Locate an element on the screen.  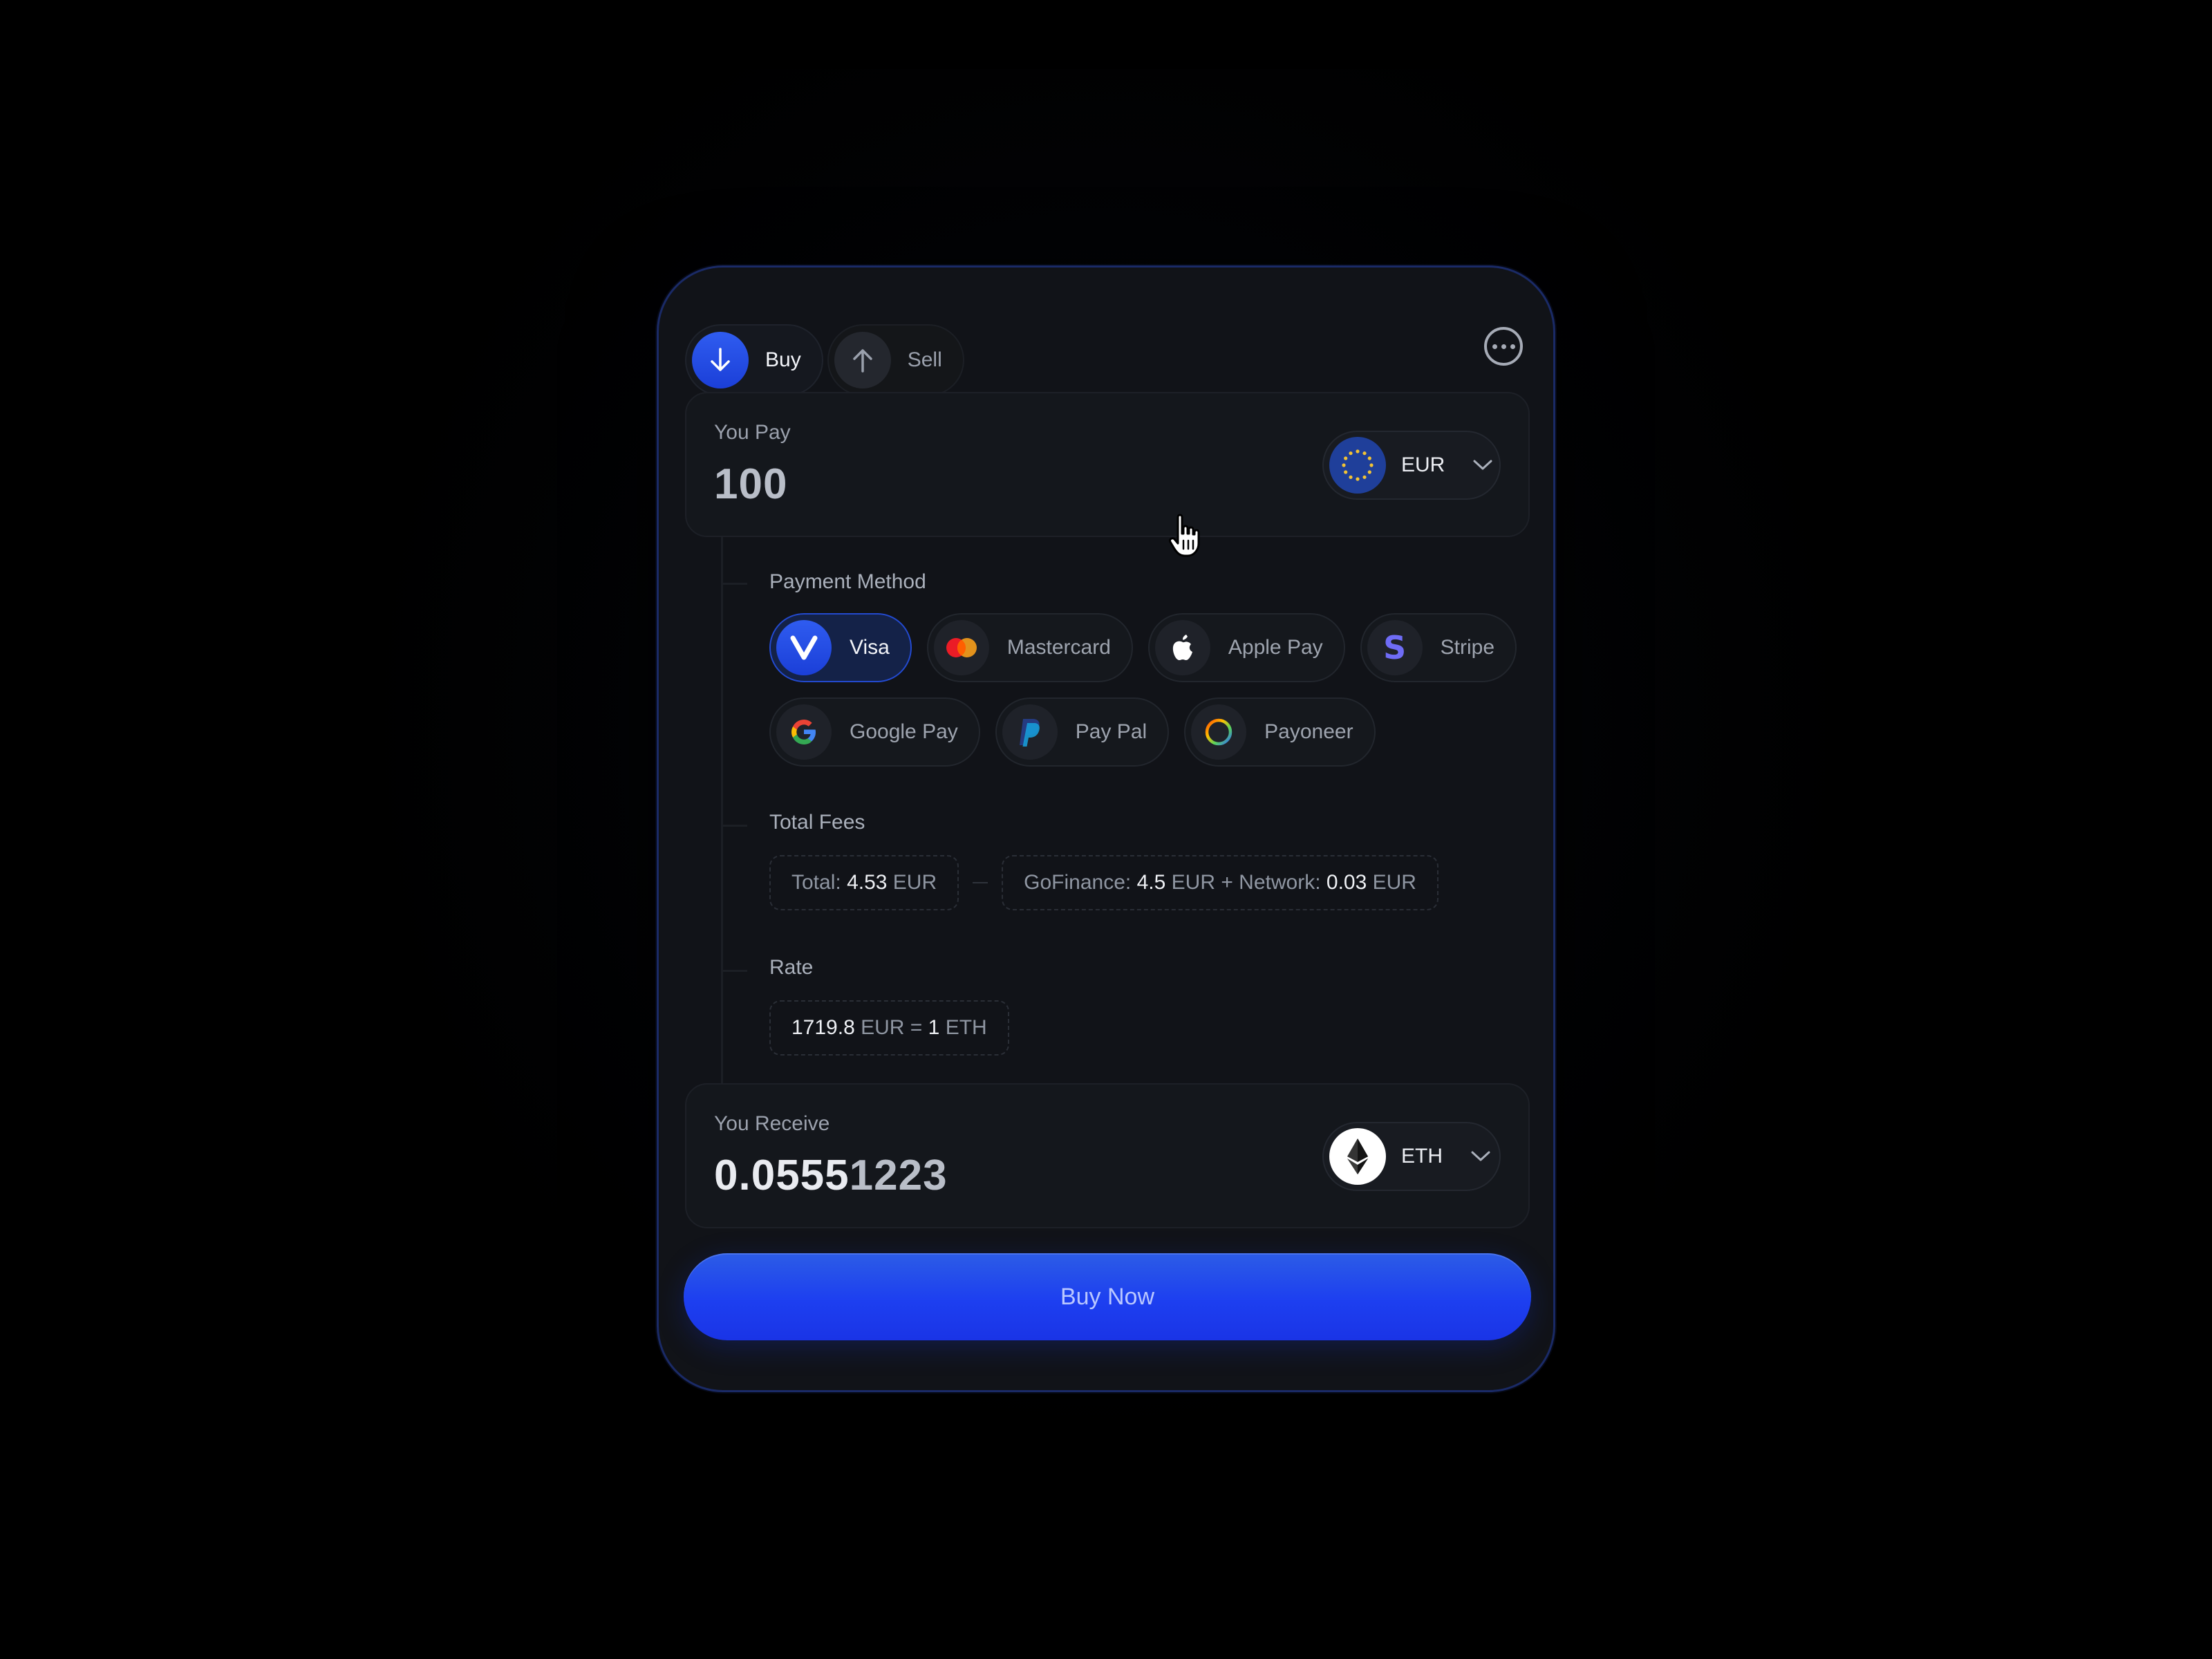
rate-box: 1719.8 EUR = 1 ETH is located at coordinates (889, 1028).